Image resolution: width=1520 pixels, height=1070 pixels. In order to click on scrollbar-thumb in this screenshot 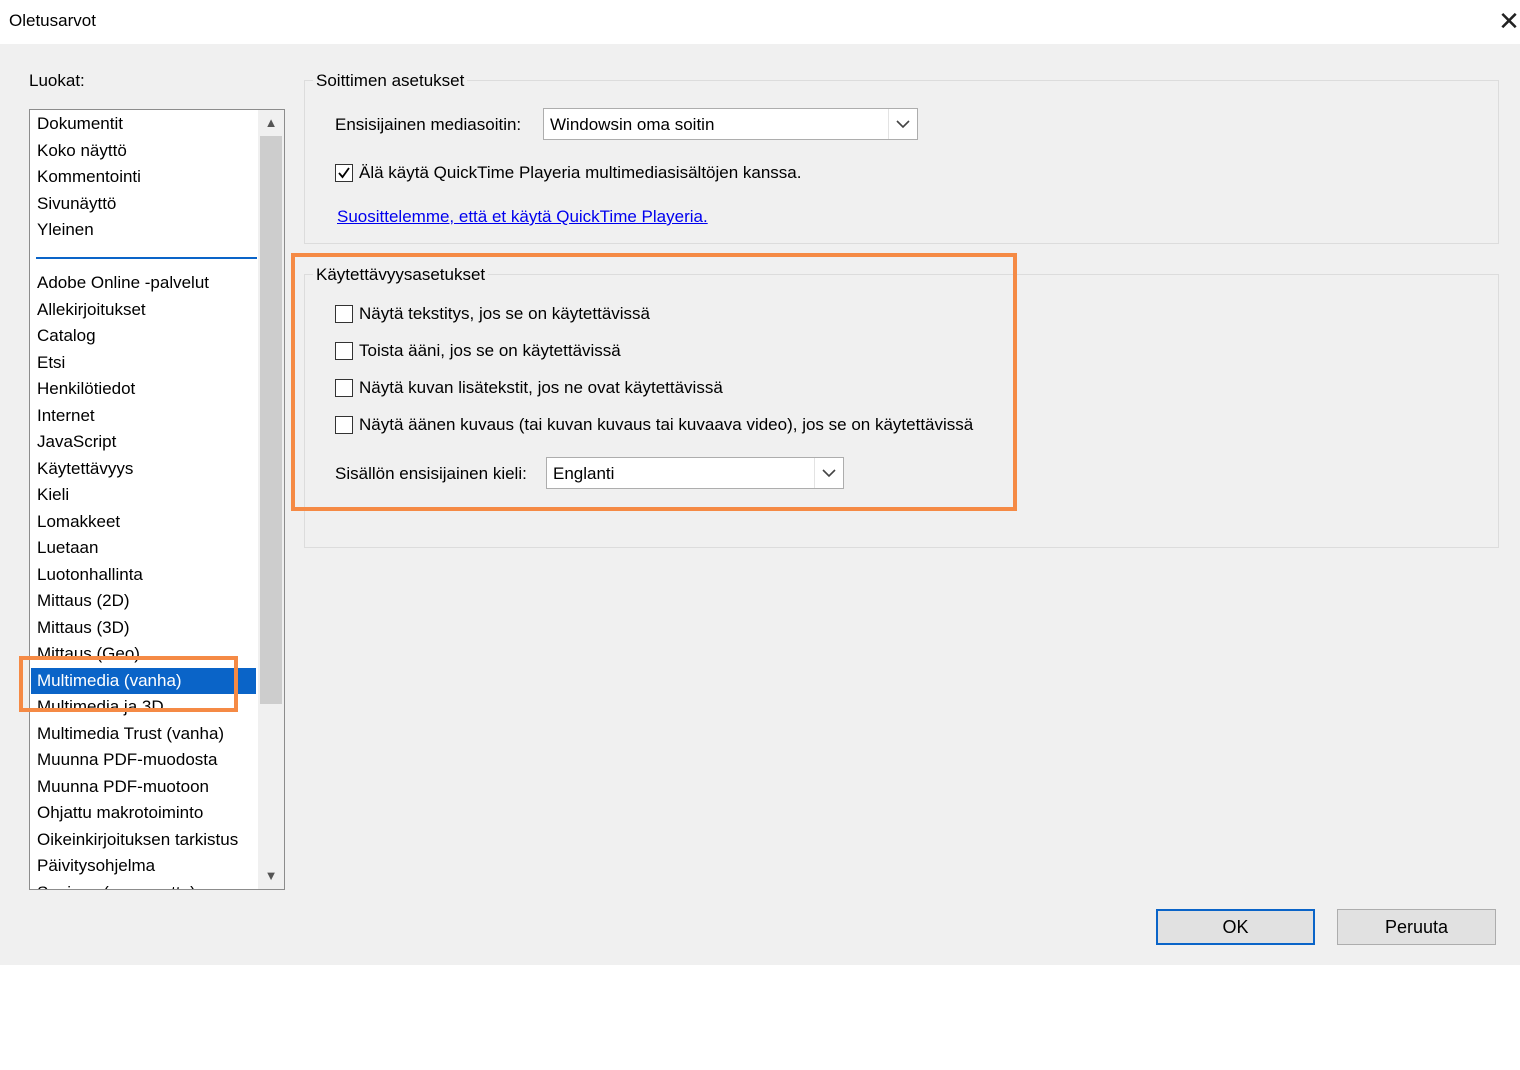, I will do `click(271, 420)`.